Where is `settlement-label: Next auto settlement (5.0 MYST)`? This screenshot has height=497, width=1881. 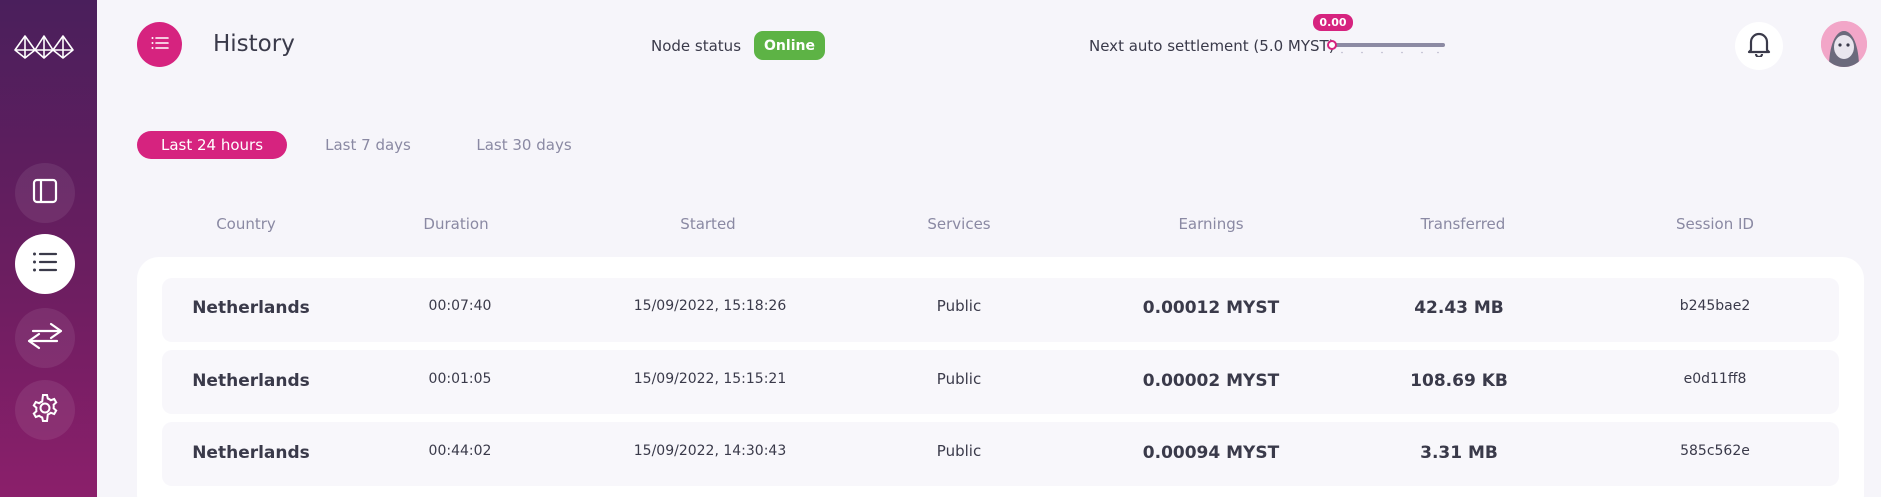 settlement-label: Next auto settlement (5.0 MYST) is located at coordinates (1212, 46).